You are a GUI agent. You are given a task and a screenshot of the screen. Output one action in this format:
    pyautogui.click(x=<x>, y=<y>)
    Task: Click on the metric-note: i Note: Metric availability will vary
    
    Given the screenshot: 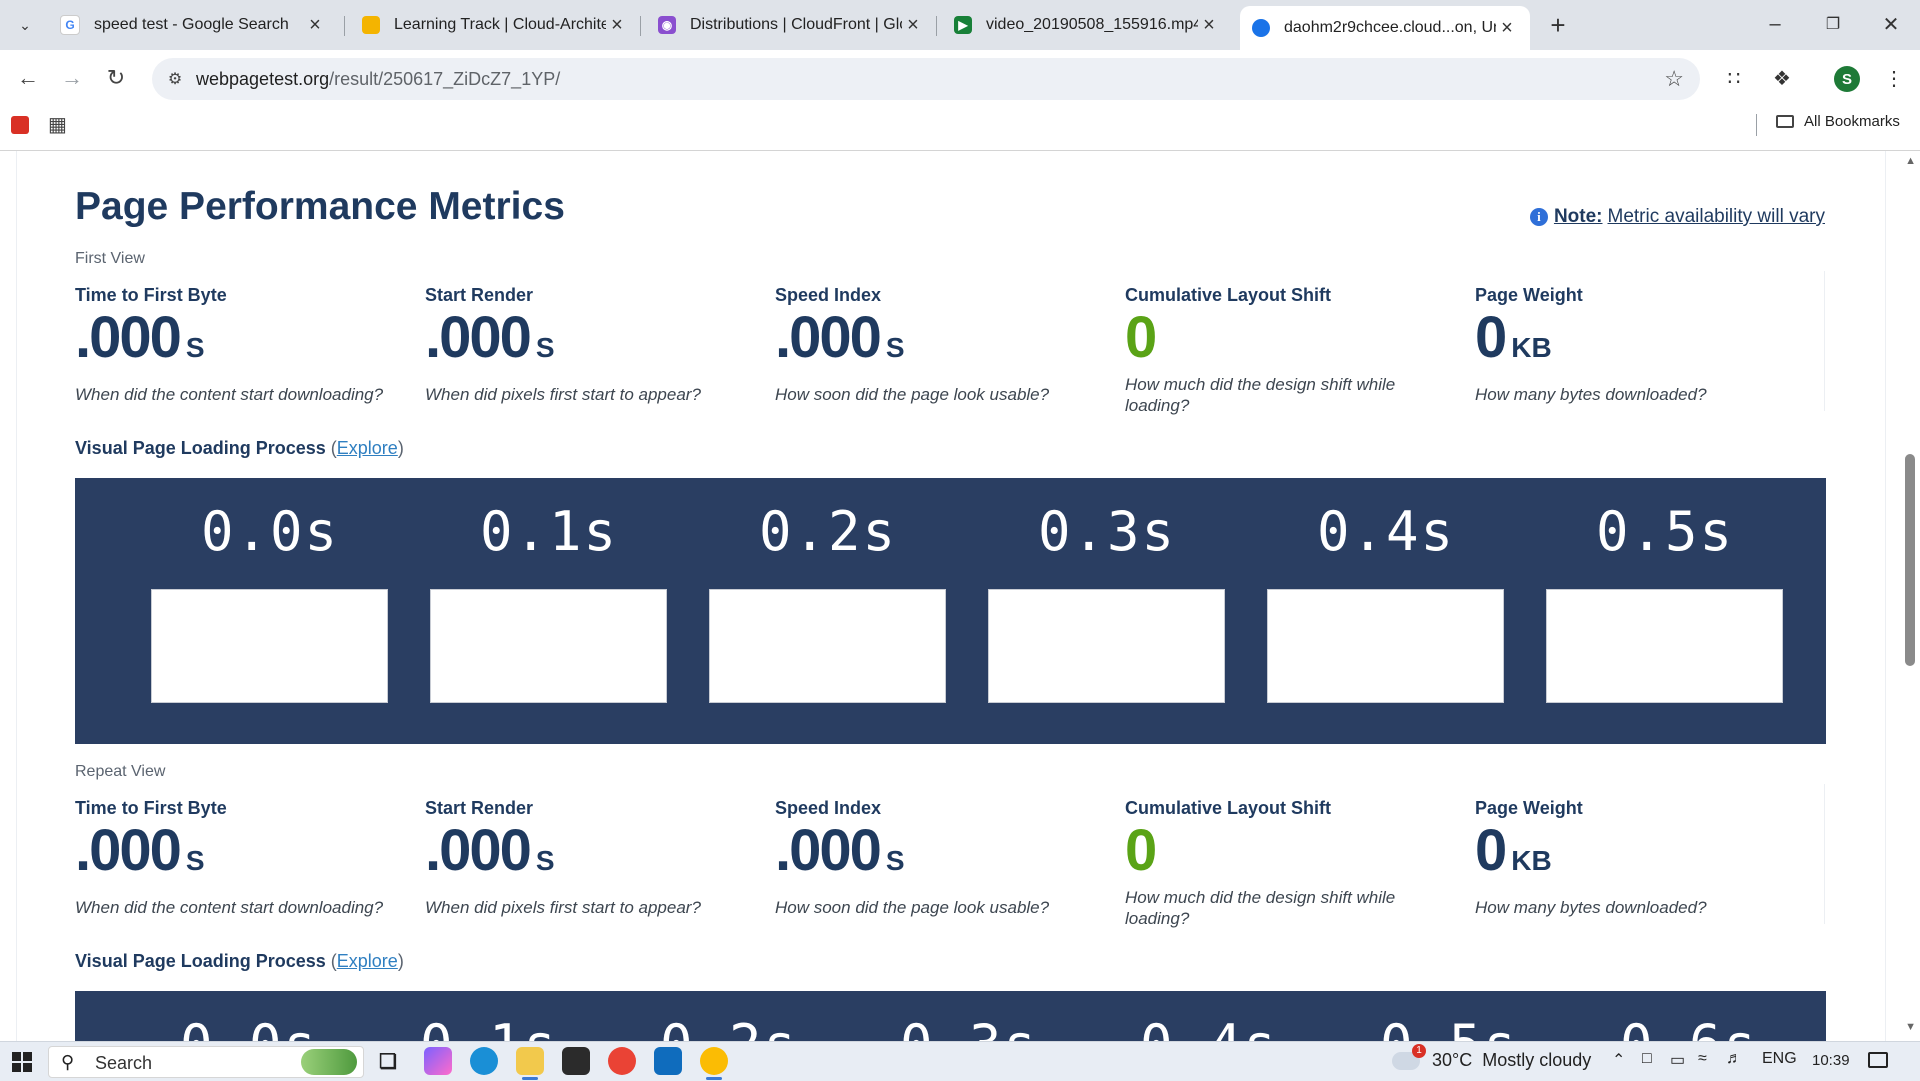 What is the action you would take?
    pyautogui.click(x=1677, y=217)
    